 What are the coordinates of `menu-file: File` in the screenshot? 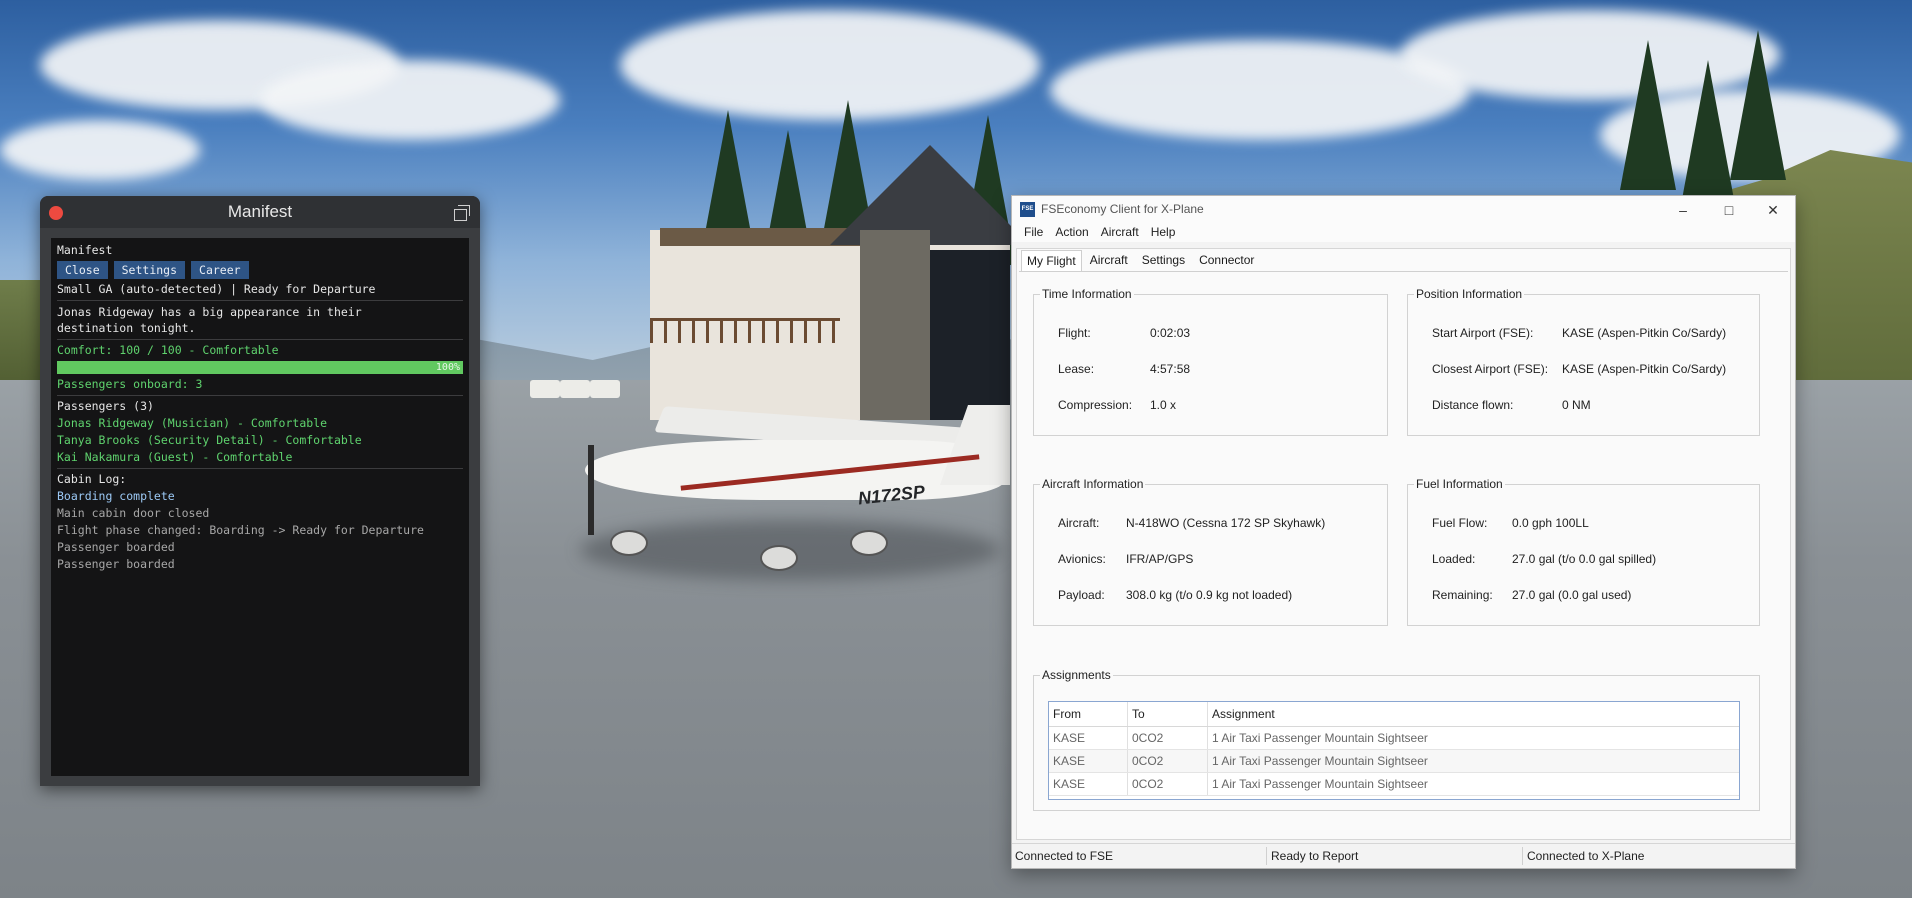 It's located at (1033, 232).